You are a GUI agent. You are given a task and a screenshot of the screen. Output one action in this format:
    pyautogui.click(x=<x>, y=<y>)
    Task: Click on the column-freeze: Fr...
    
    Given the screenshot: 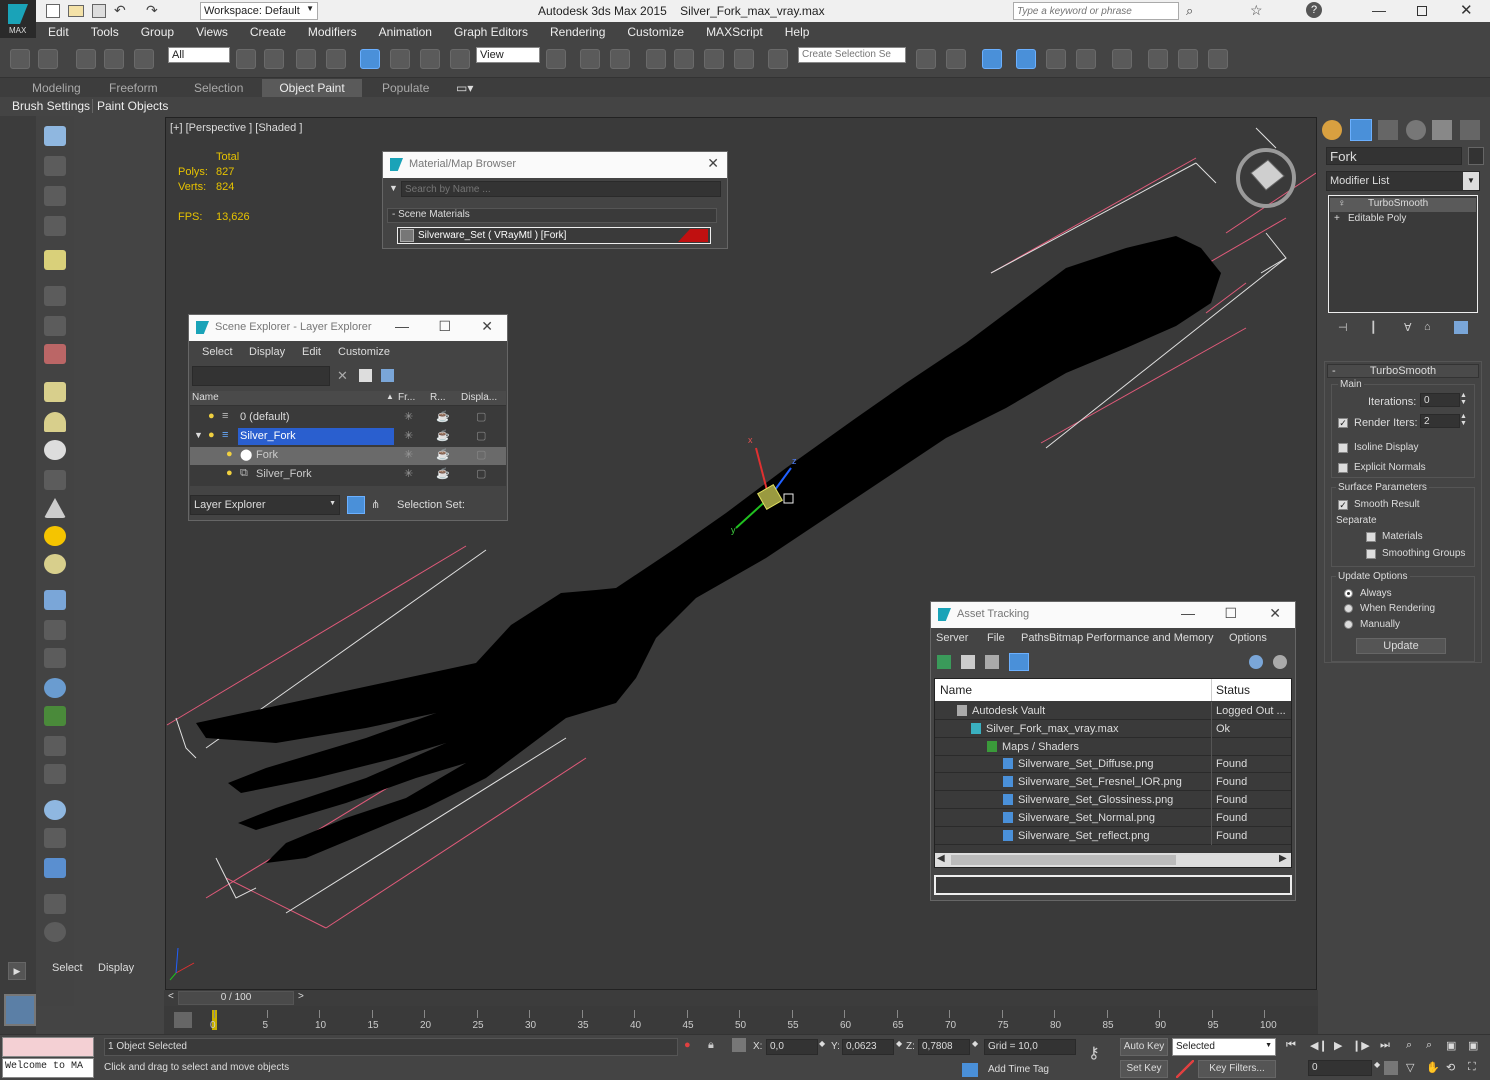 What is the action you would take?
    pyautogui.click(x=406, y=397)
    